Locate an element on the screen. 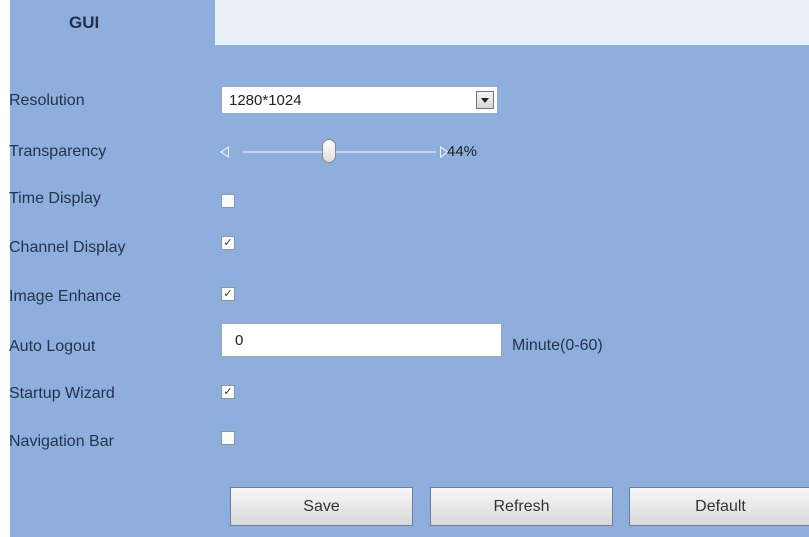 The image size is (809, 537). tab-strip is located at coordinates (512, 22).